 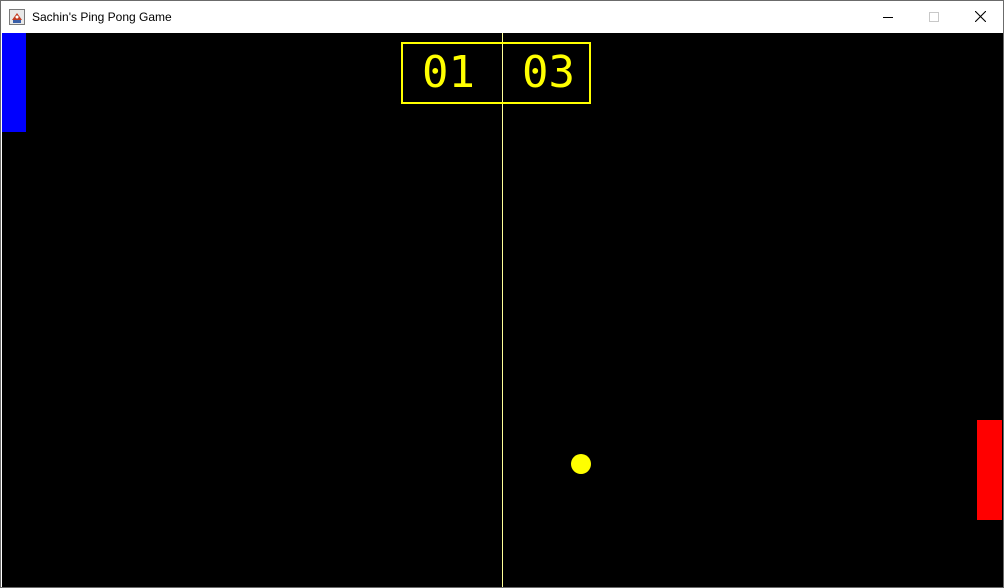 I want to click on close-icon, so click(x=980, y=16).